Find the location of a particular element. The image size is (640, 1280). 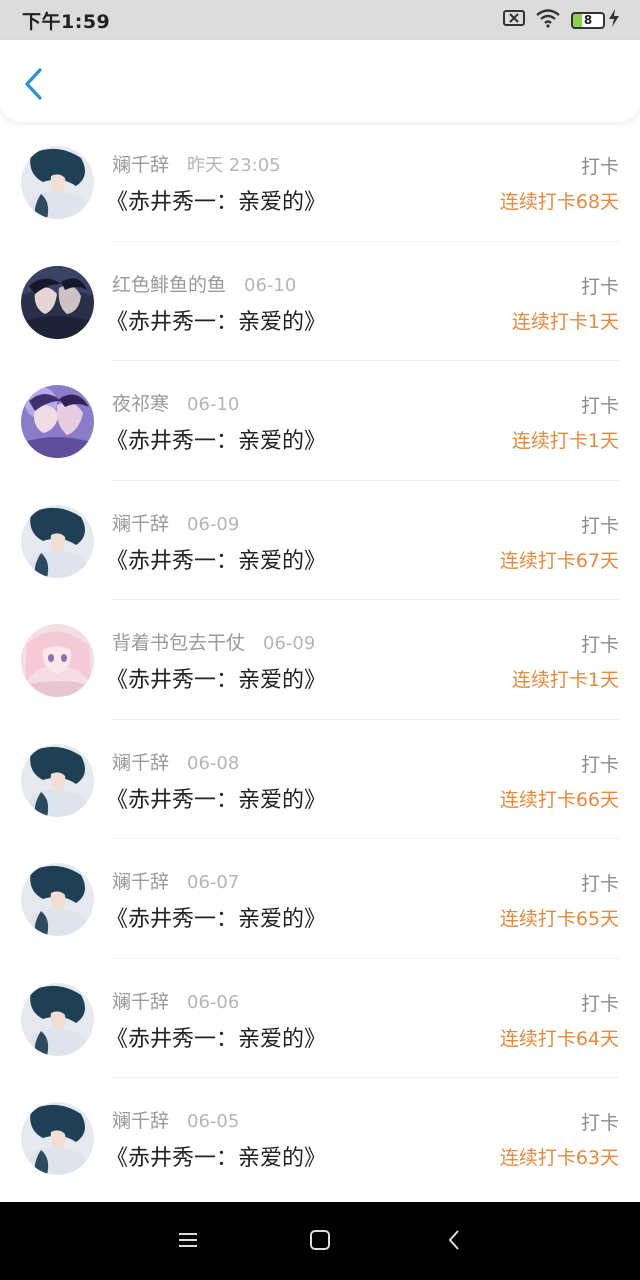

list-item: 斓千辞 06-07 《赤井秀一：亲爱的》 打卡 连续打卡65天 is located at coordinates (320, 899).